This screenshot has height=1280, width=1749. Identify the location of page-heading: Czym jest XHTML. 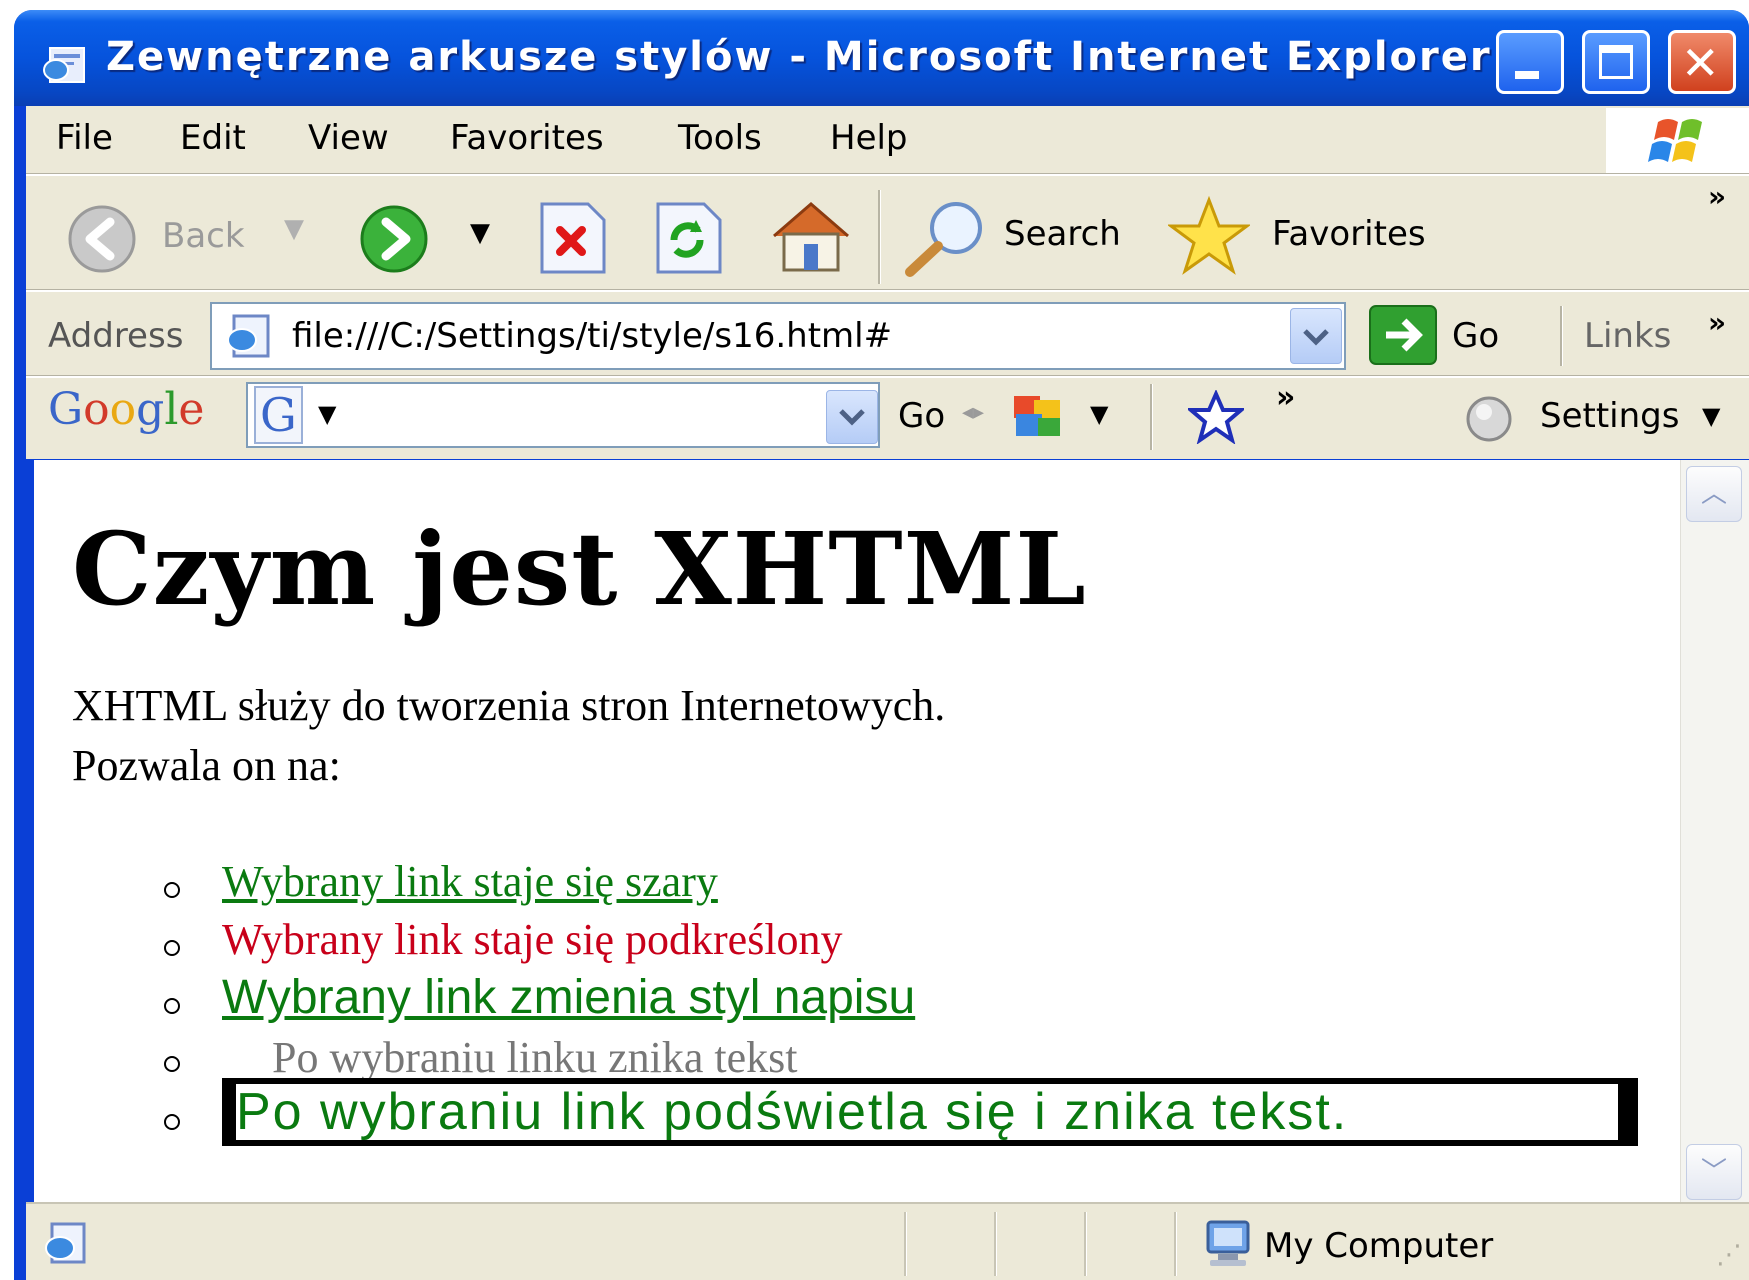
(579, 569).